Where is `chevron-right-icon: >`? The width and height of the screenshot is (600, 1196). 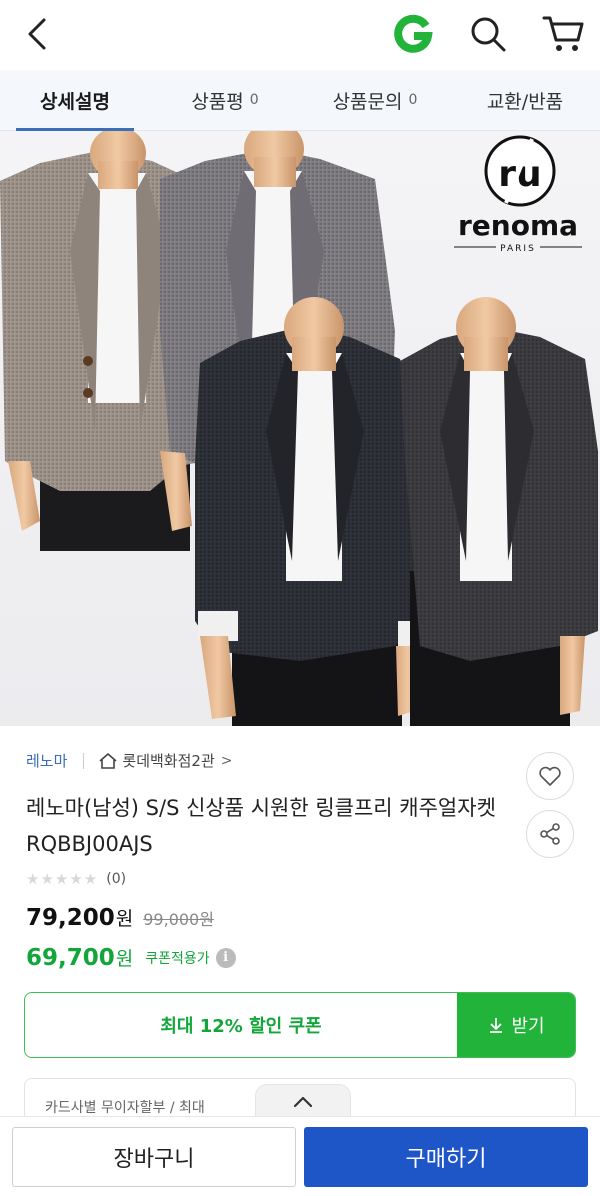 chevron-right-icon: > is located at coordinates (226, 760).